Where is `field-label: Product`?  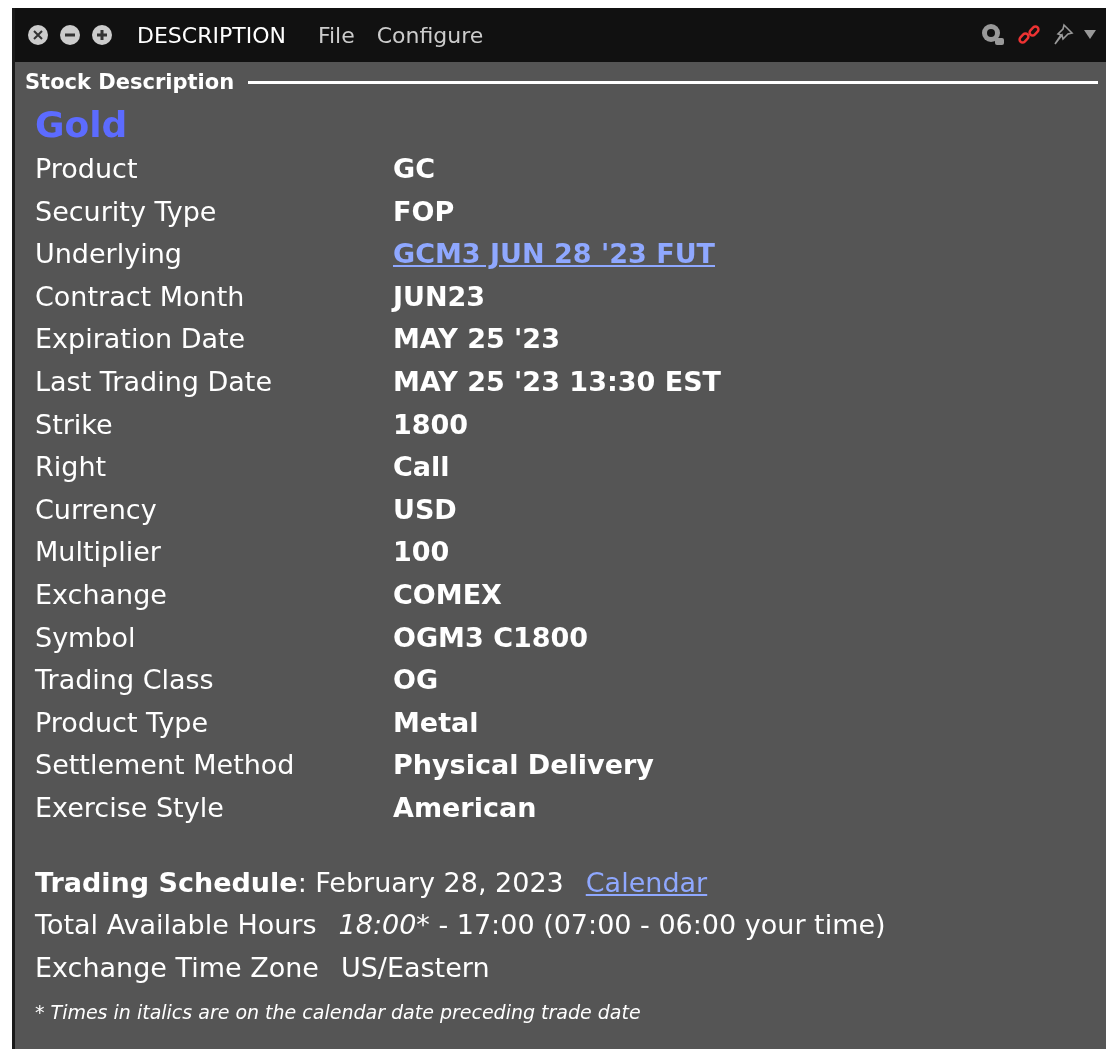
field-label: Product is located at coordinates (87, 169).